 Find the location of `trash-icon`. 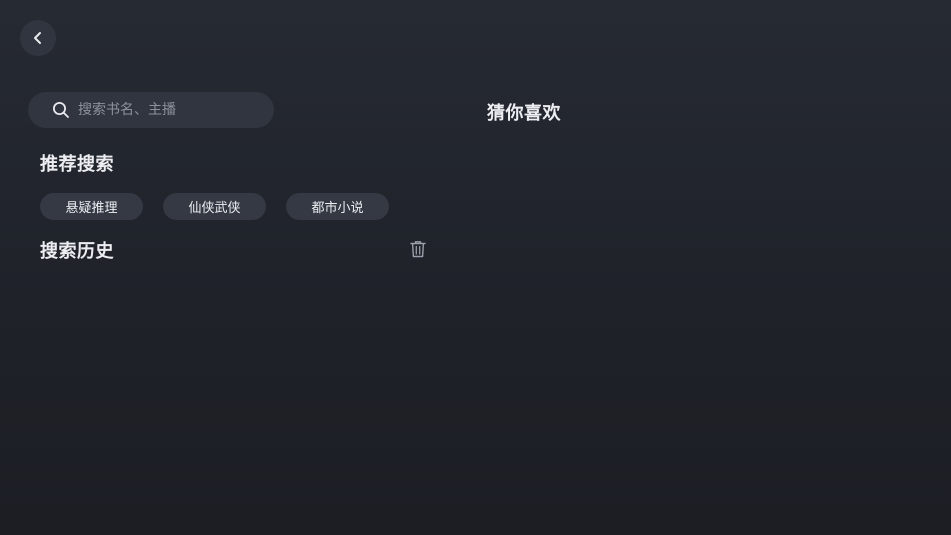

trash-icon is located at coordinates (418, 252).